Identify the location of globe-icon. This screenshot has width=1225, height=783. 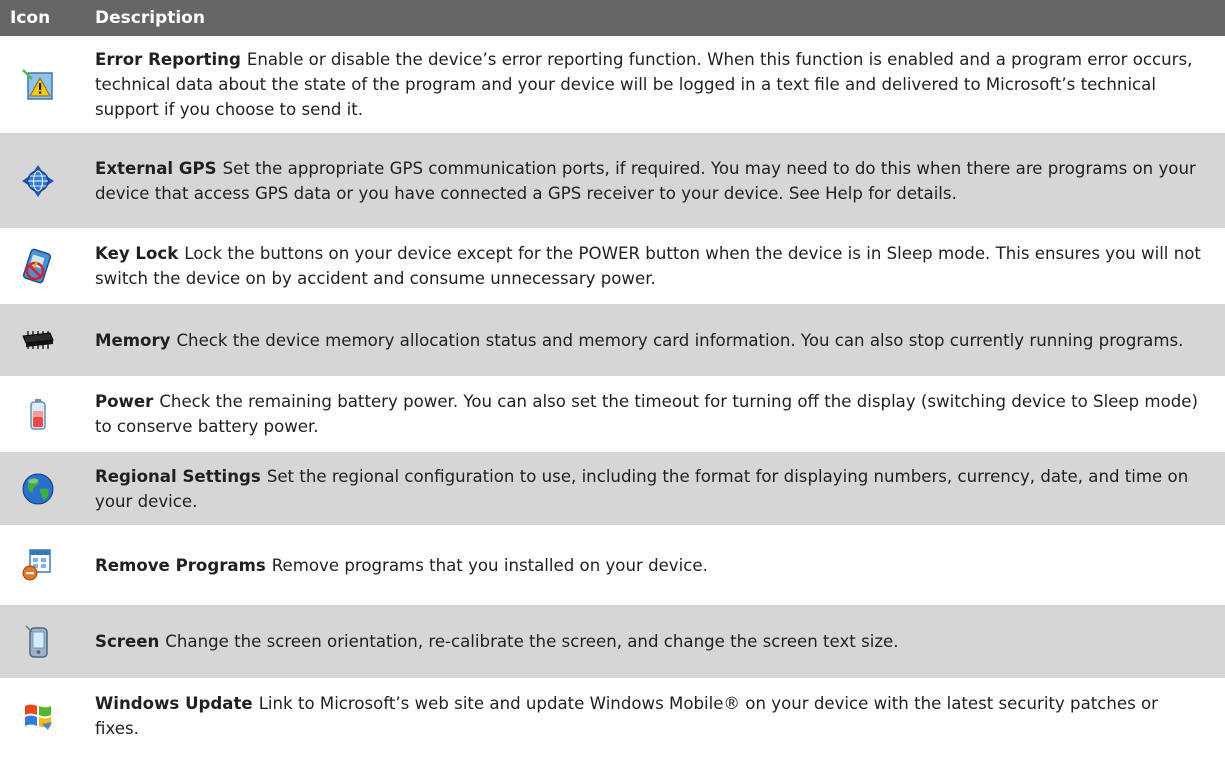
(38, 488).